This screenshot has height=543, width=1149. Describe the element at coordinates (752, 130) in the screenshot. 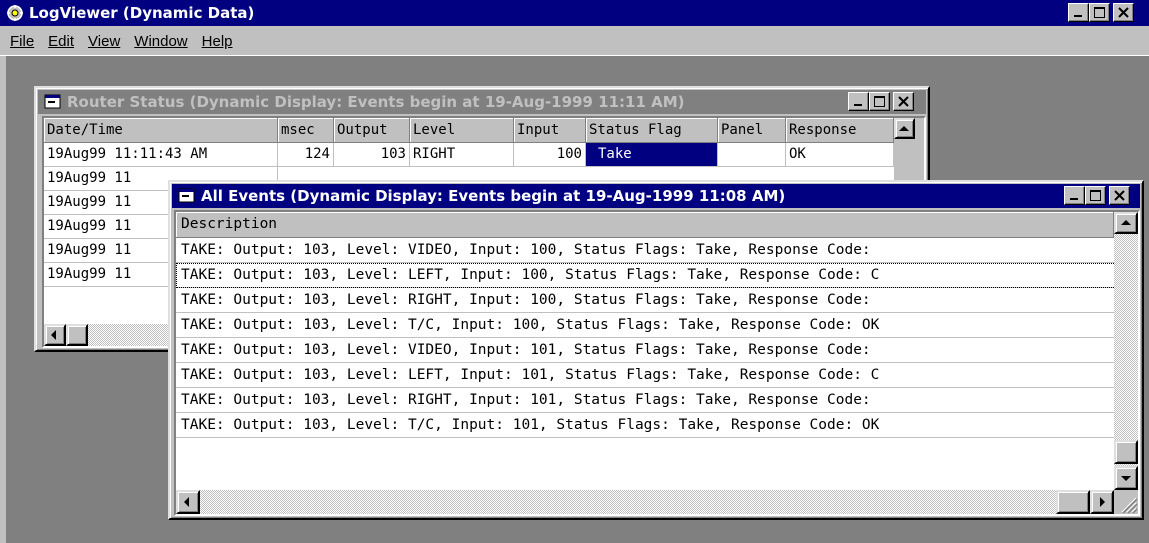

I see `col-header-panel: Panel` at that location.